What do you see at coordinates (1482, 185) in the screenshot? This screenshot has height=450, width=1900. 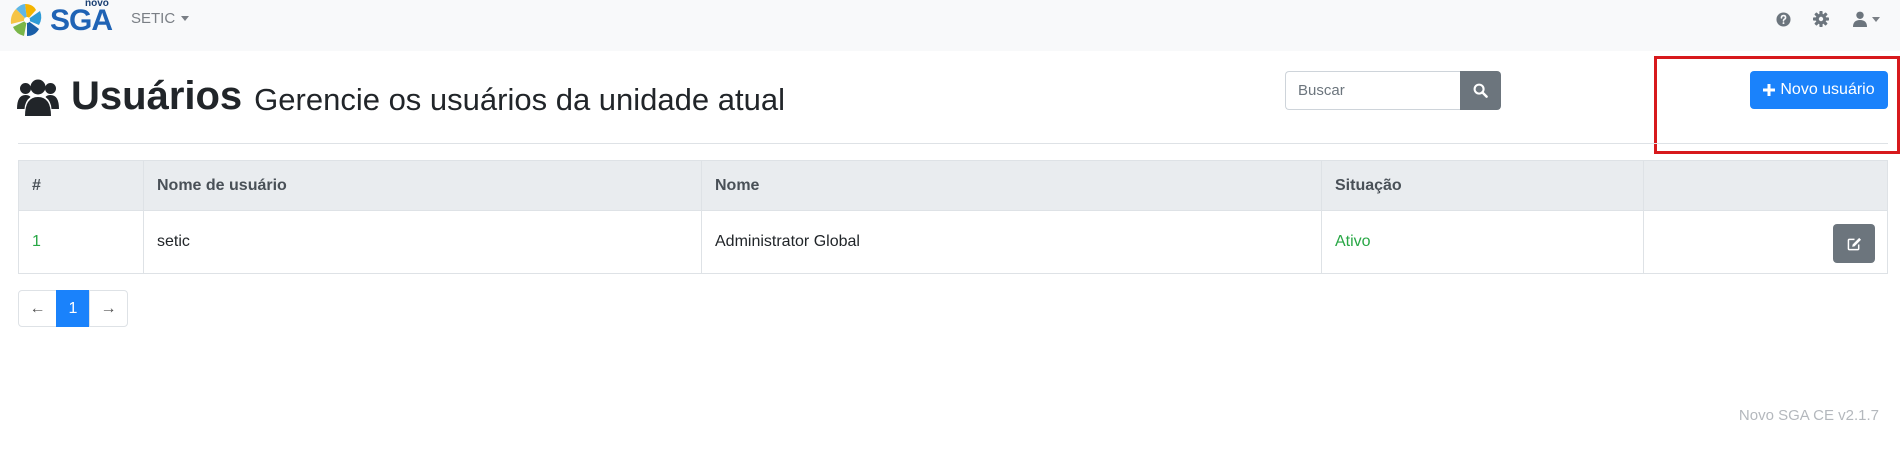 I see `column-header-status: Situação` at bounding box center [1482, 185].